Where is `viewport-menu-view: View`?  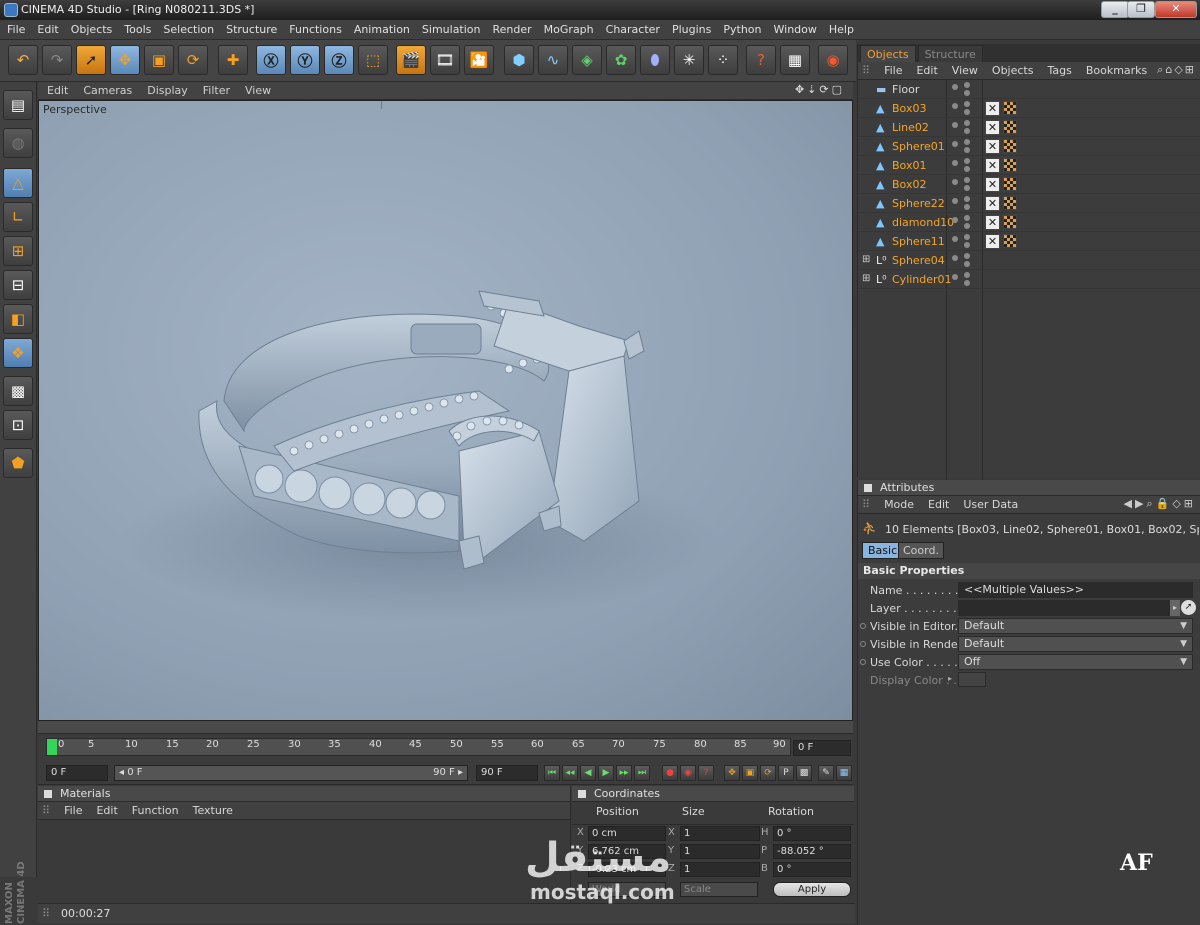 viewport-menu-view: View is located at coordinates (256, 89).